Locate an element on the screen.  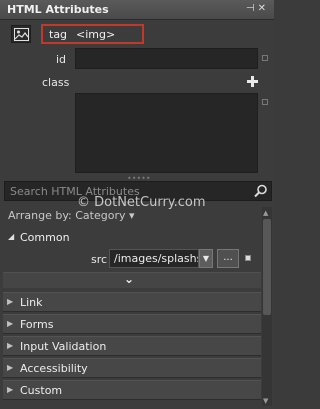
tag-value: <img> is located at coordinates (96, 34).